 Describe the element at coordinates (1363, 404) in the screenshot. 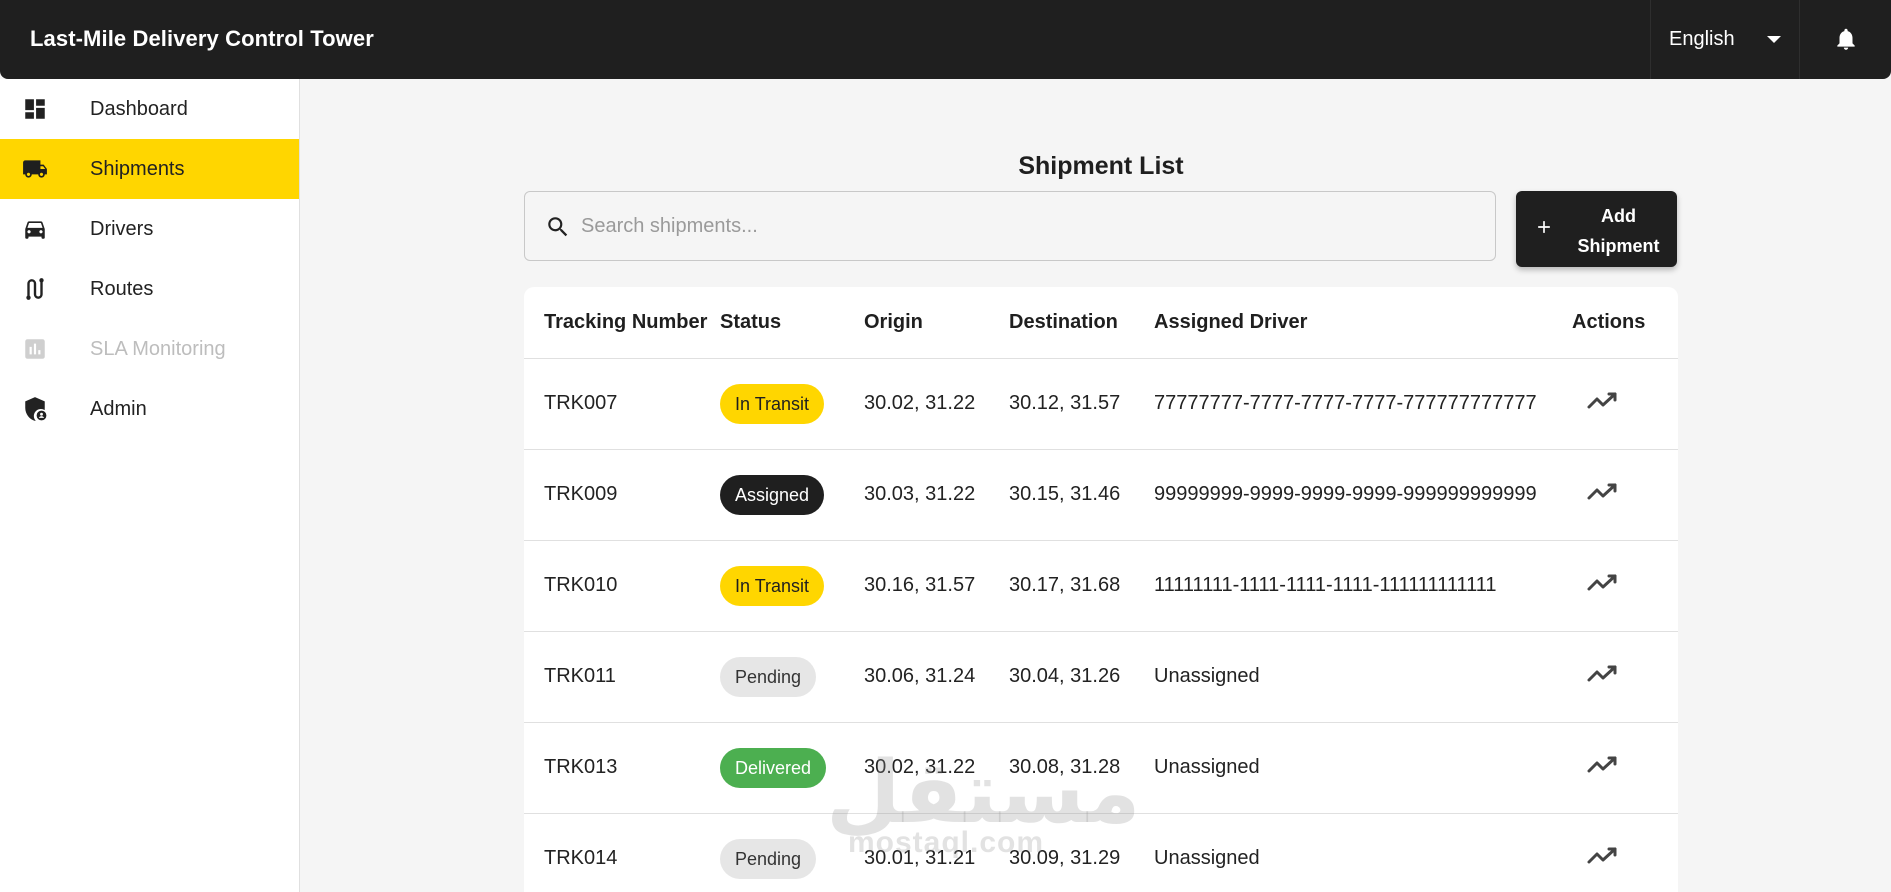

I see `driver-cell: 77777777-7777-7777-7777-777777777777` at that location.